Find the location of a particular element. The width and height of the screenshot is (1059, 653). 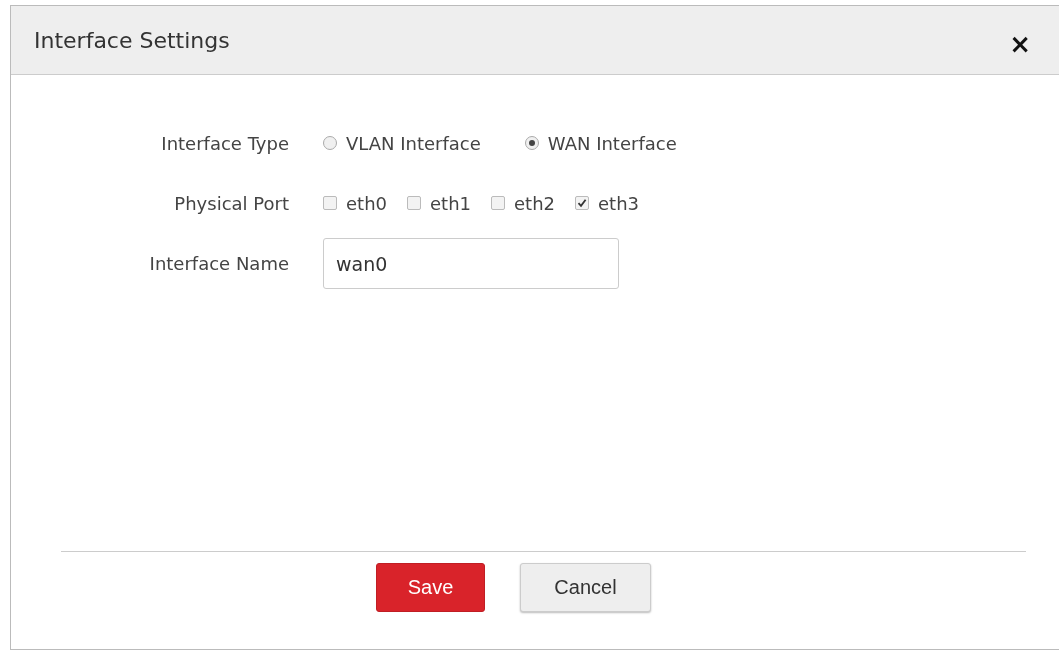

radio-option: WAN Interface is located at coordinates (600, 143).